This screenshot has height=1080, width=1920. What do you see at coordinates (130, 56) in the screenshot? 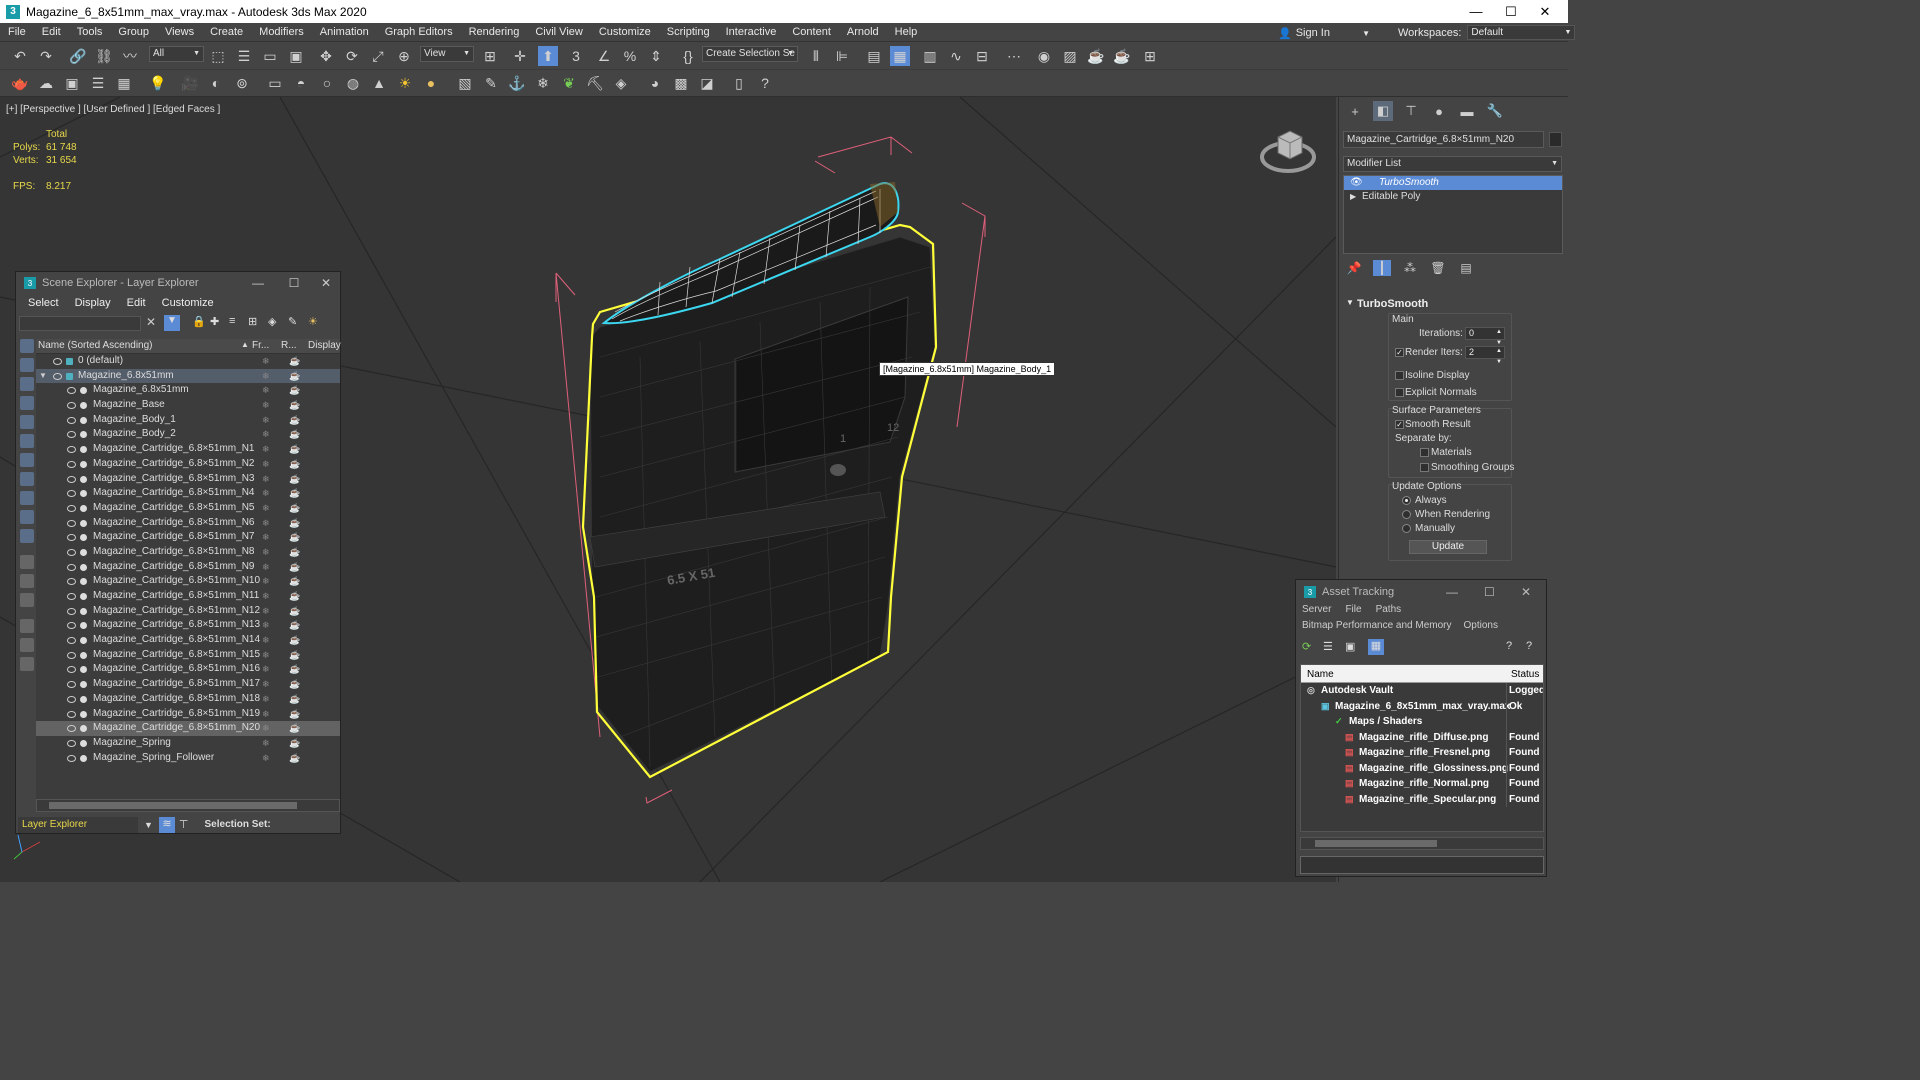
I see `bind-spacewarp-icon: 〰` at bounding box center [130, 56].